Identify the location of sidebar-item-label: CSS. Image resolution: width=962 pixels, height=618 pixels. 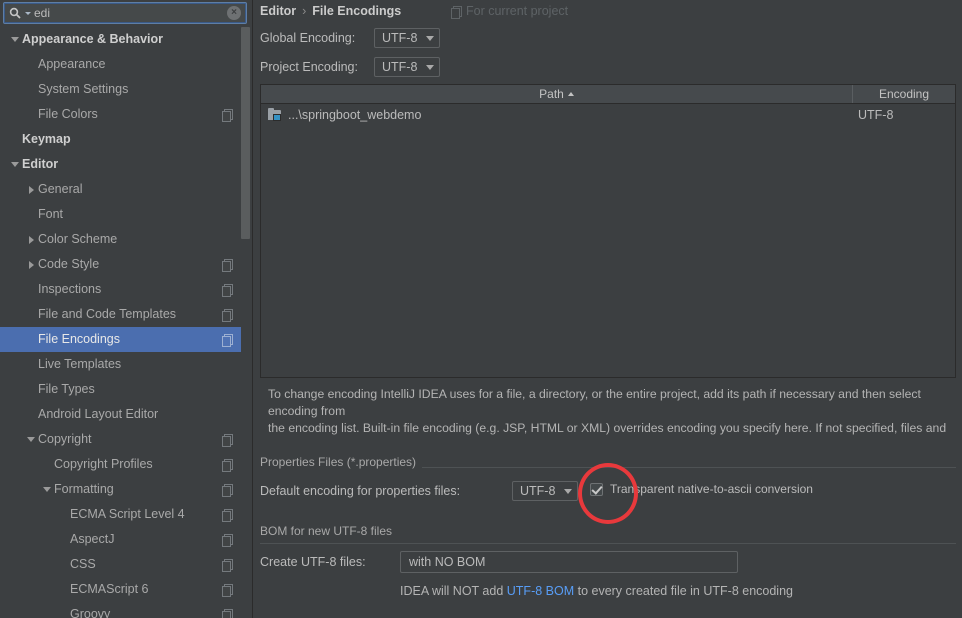
(83, 564).